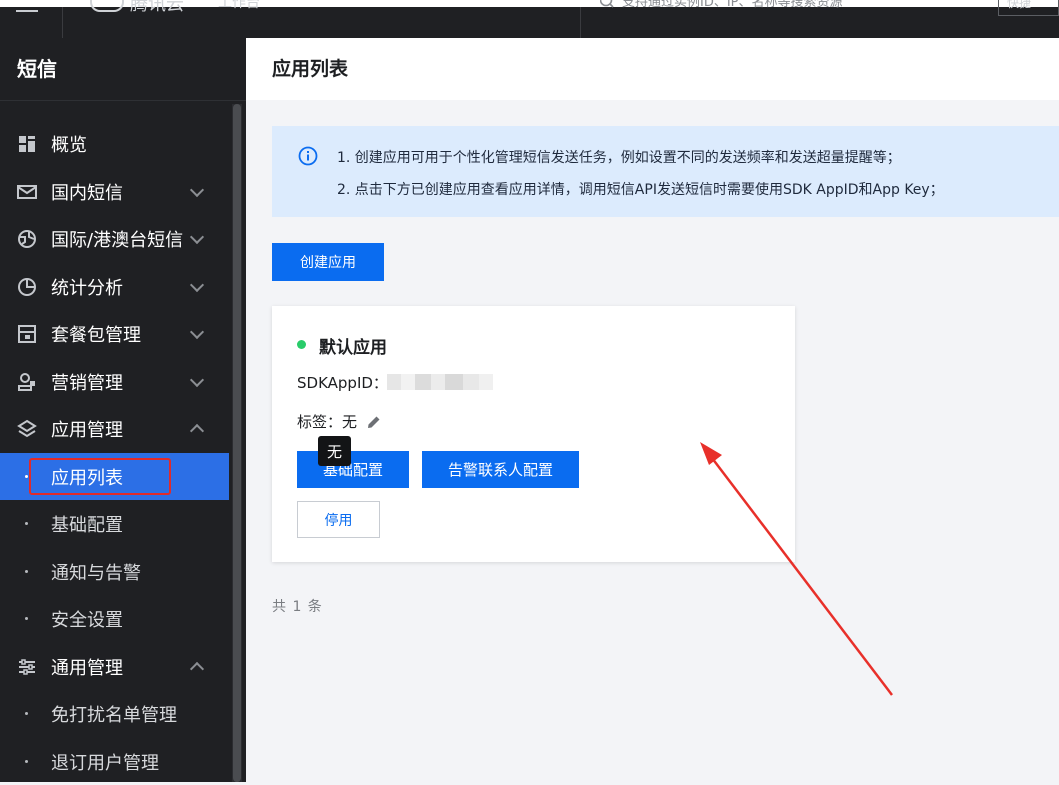 Image resolution: width=1059 pixels, height=785 pixels. I want to click on sdk-appid-label: SDKAppID：, so click(342, 383).